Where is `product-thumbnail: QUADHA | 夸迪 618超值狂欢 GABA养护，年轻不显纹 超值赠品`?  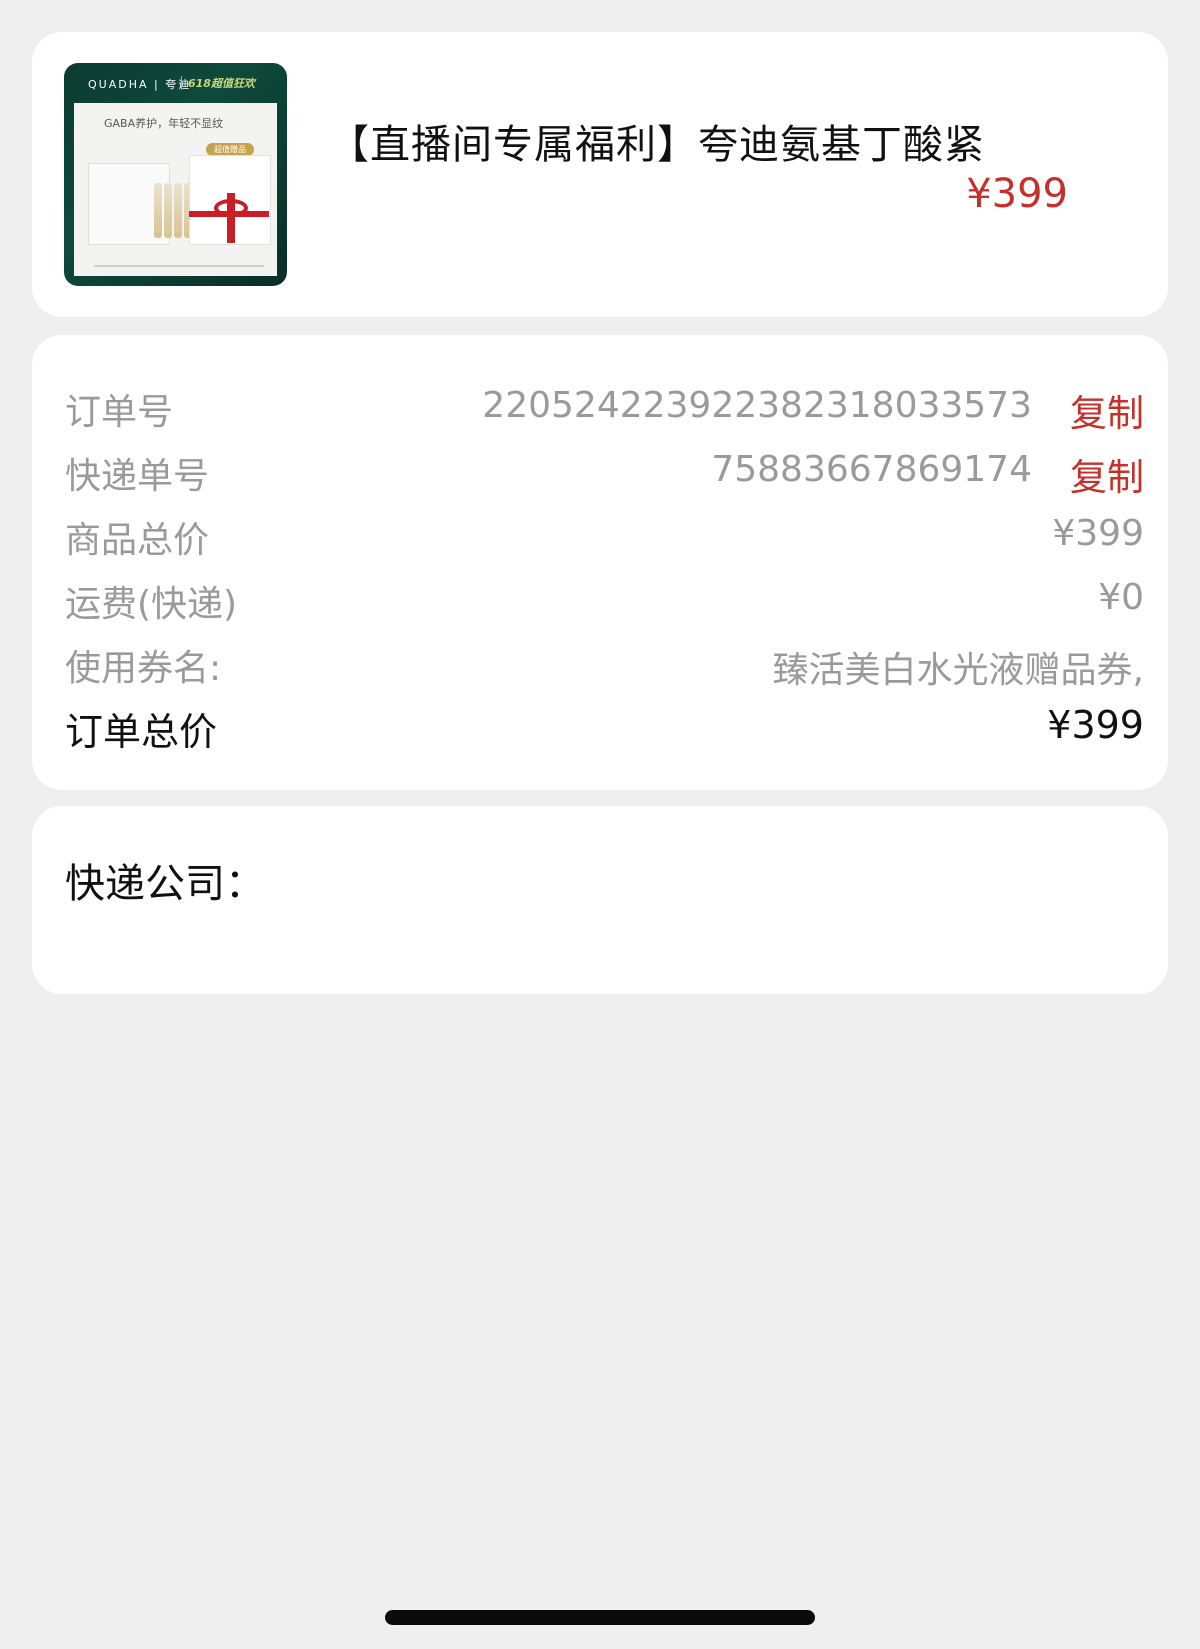
product-thumbnail: QUADHA | 夸迪 618超值狂欢 GABA养护，年轻不显纹 超值赠品 is located at coordinates (175, 174).